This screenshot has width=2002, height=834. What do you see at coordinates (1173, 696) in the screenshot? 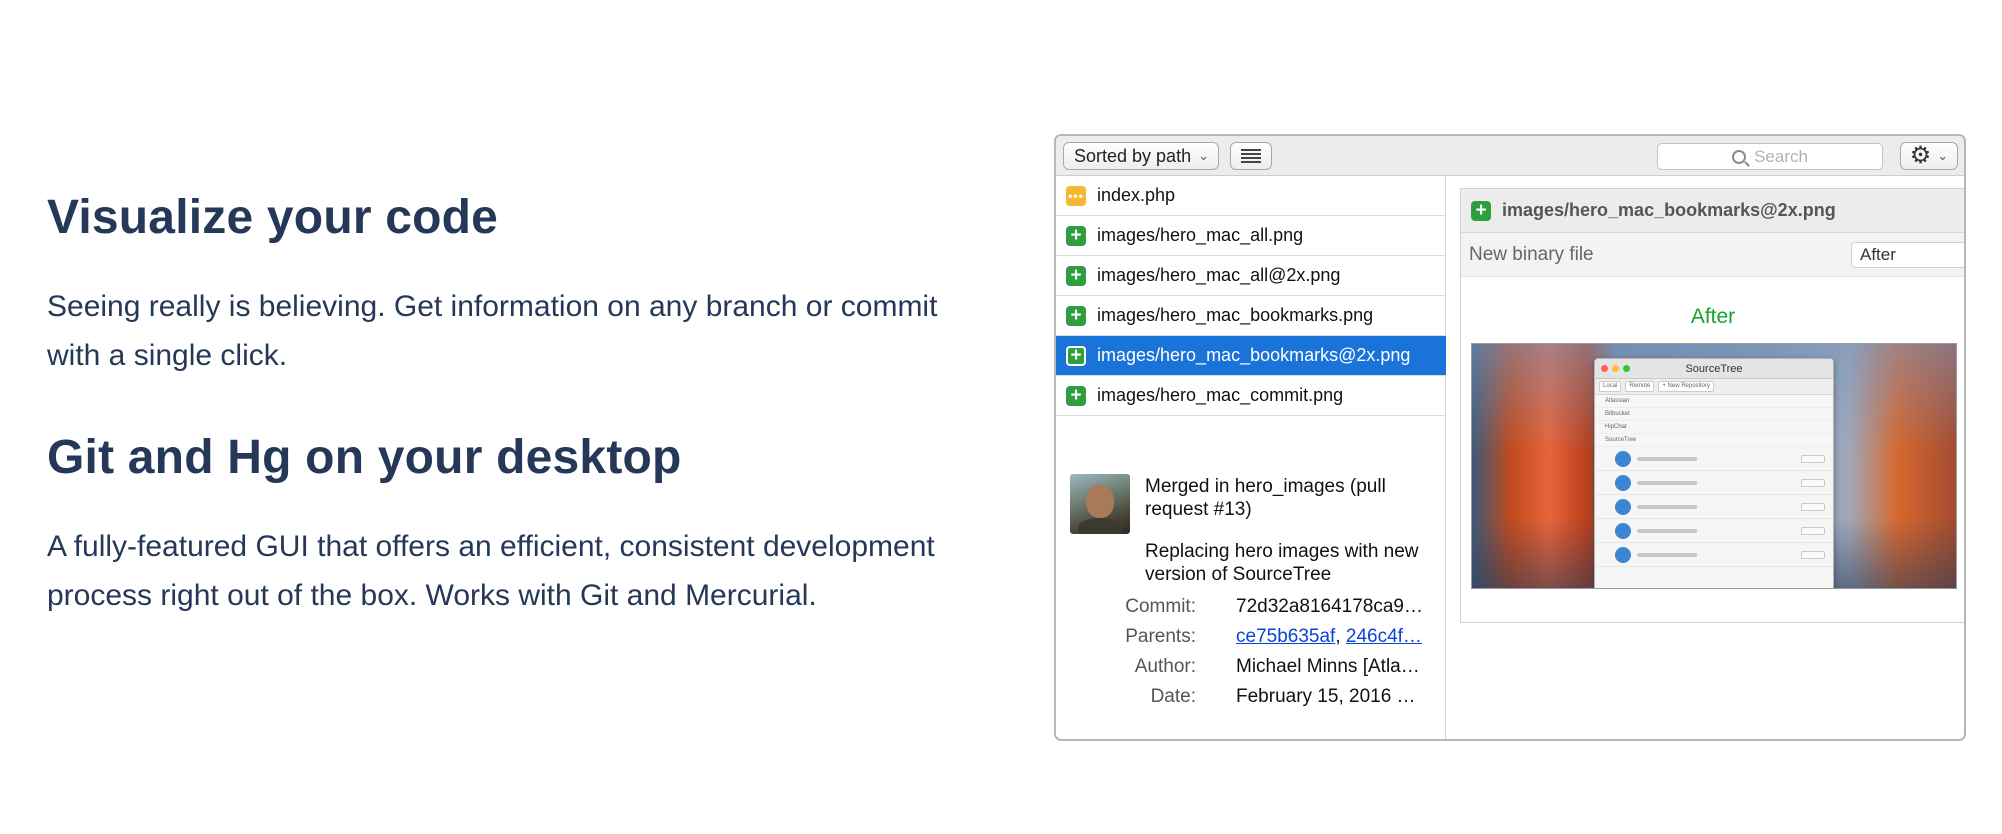
I see `date-label: Date:` at bounding box center [1173, 696].